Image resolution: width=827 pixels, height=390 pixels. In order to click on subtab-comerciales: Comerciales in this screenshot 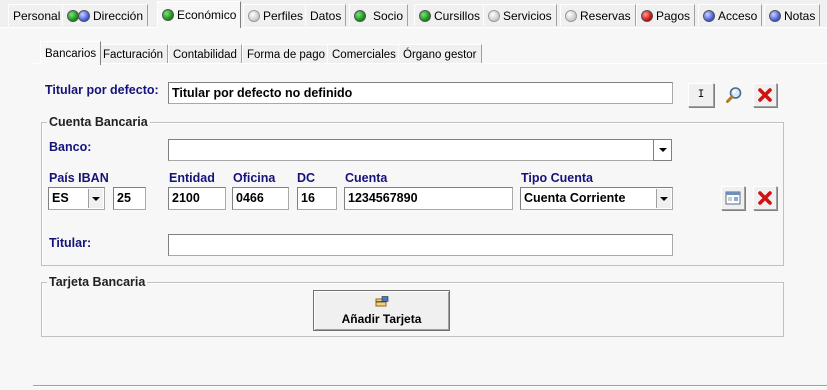, I will do `click(364, 54)`.